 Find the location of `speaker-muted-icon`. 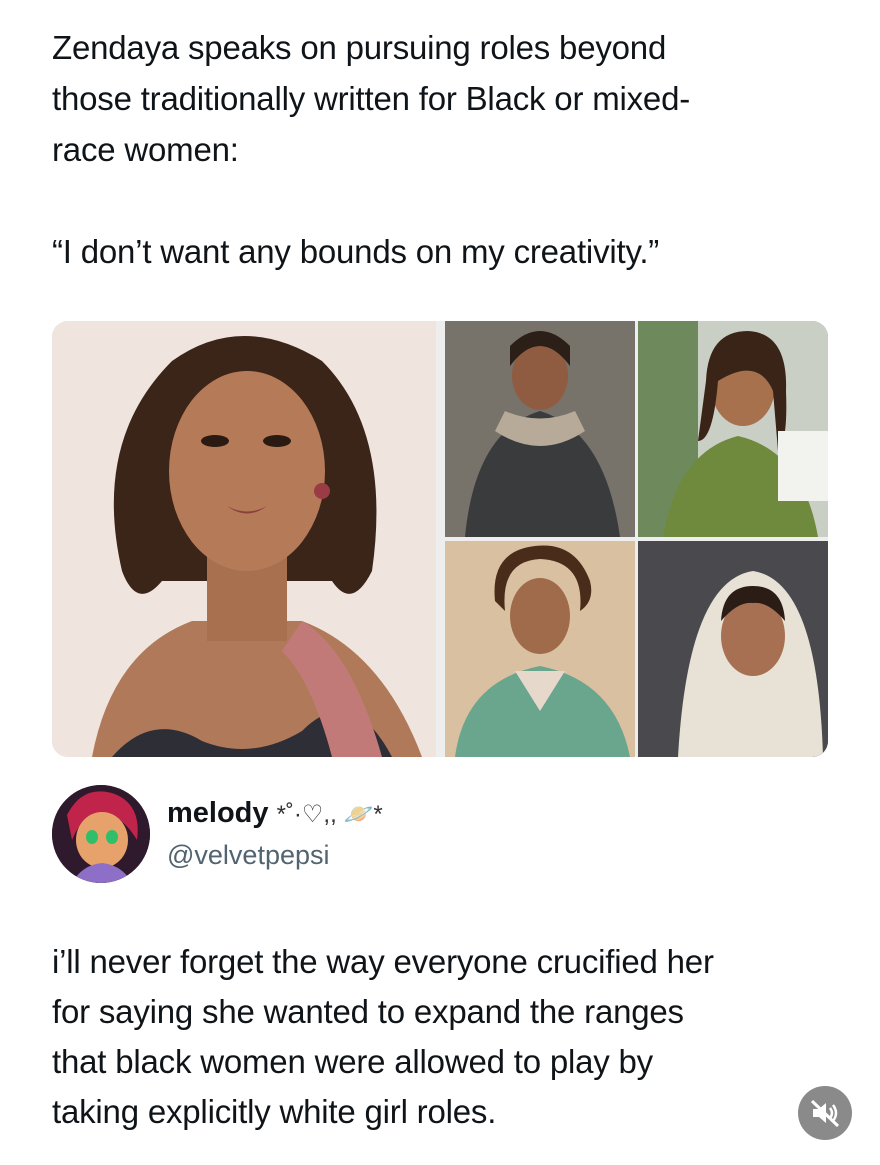

speaker-muted-icon is located at coordinates (825, 1113).